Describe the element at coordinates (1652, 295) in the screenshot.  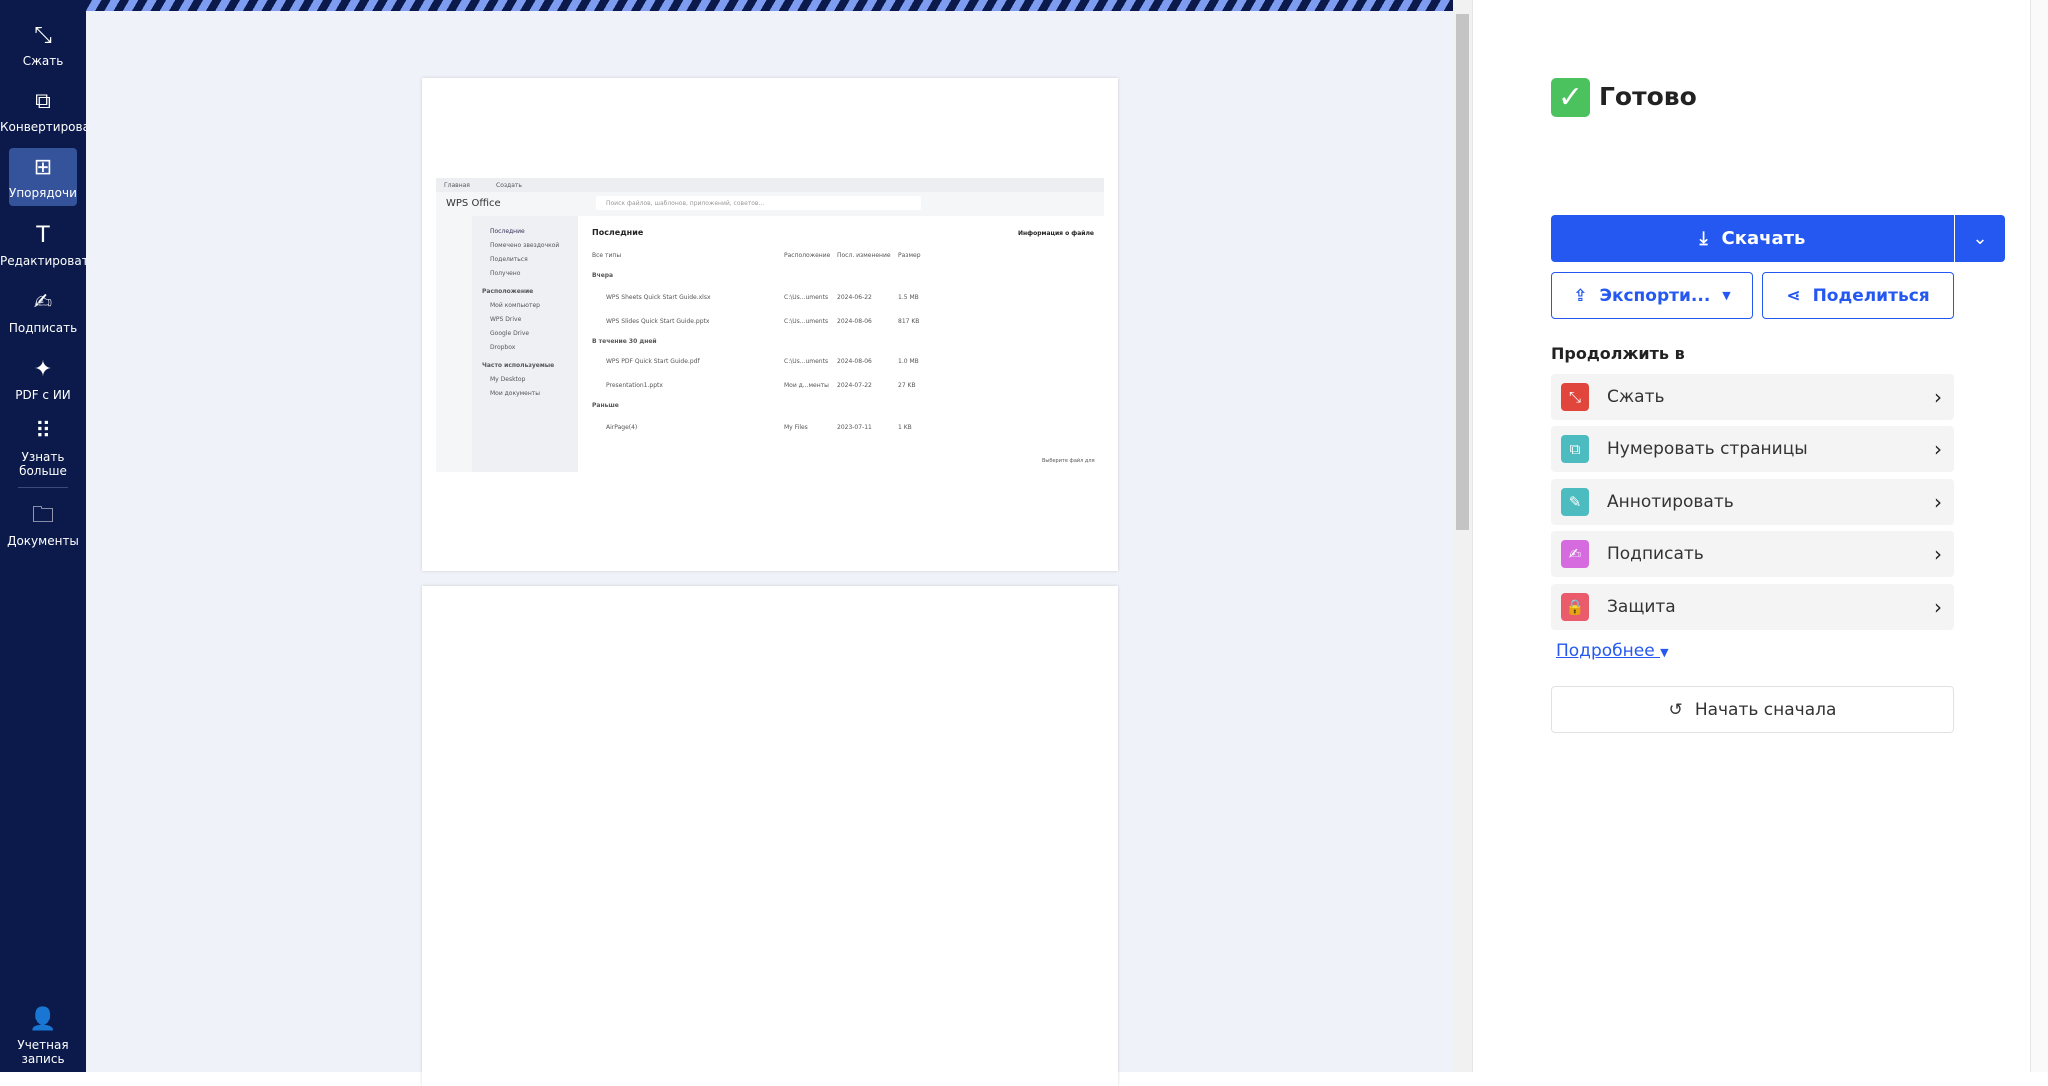
I see `export-button: ⇪ Экспорти... ▼` at that location.